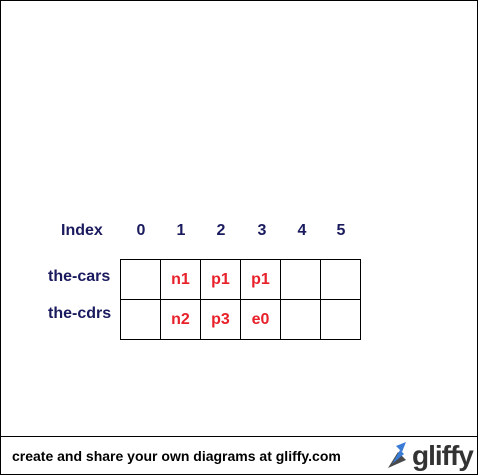  Describe the element at coordinates (260, 279) in the screenshot. I see `cell-cars-3: p1` at that location.